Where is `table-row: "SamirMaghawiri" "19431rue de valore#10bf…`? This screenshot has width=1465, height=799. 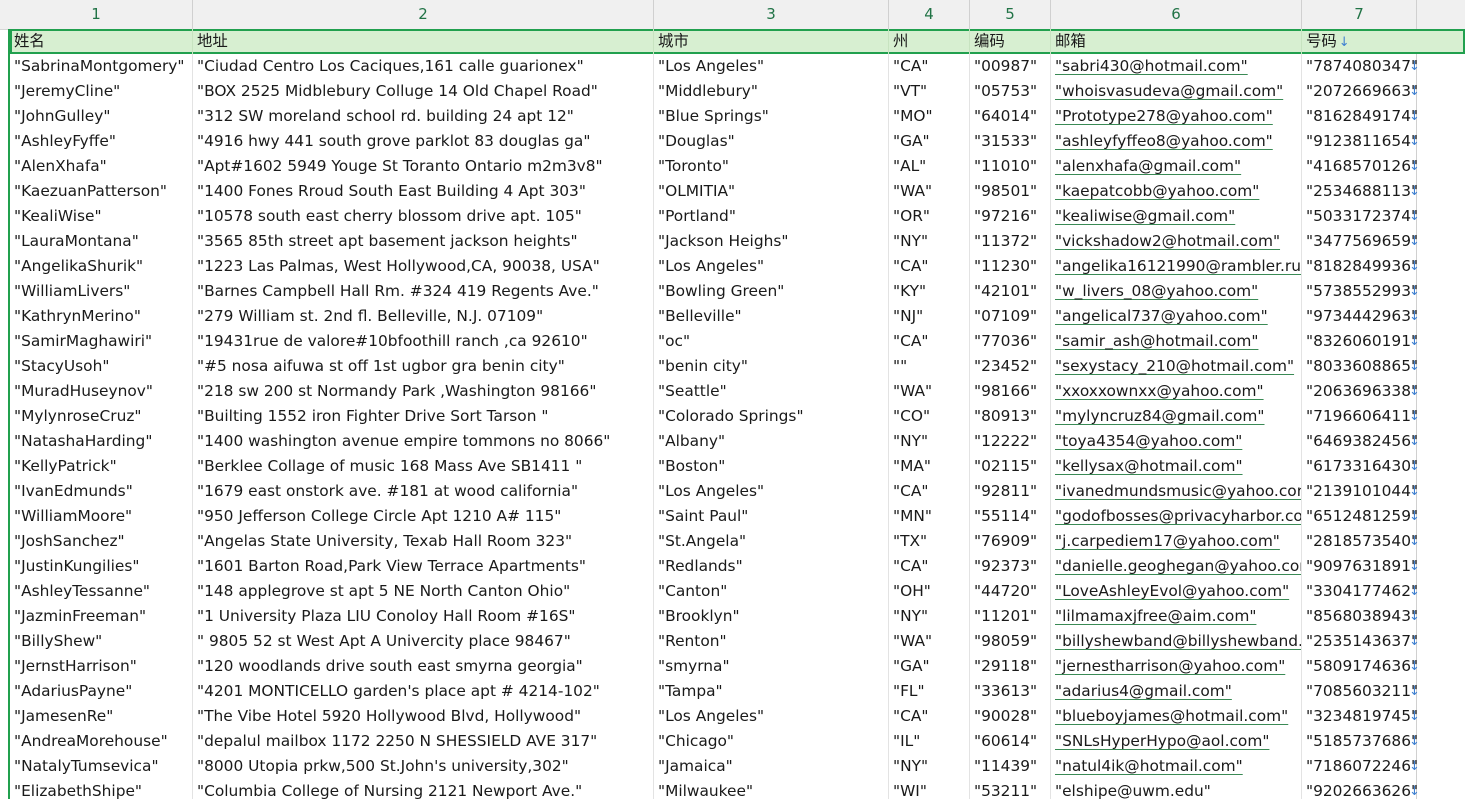 table-row: "SamirMaghawiri" "19431rue de valore#10bf… is located at coordinates (737, 341).